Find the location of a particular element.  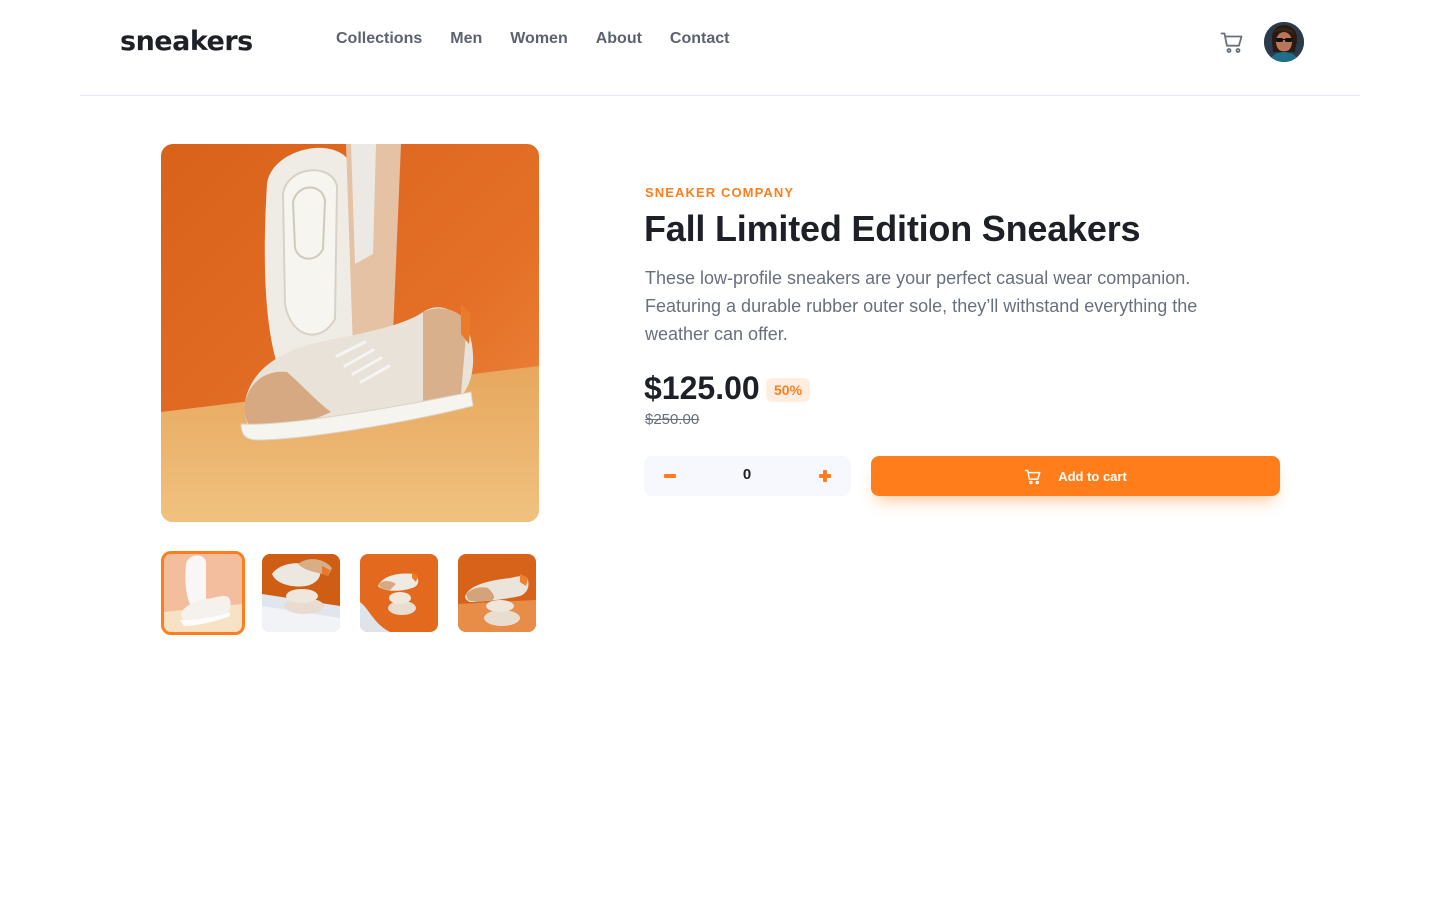

current-price: $125.00 is located at coordinates (702, 388).